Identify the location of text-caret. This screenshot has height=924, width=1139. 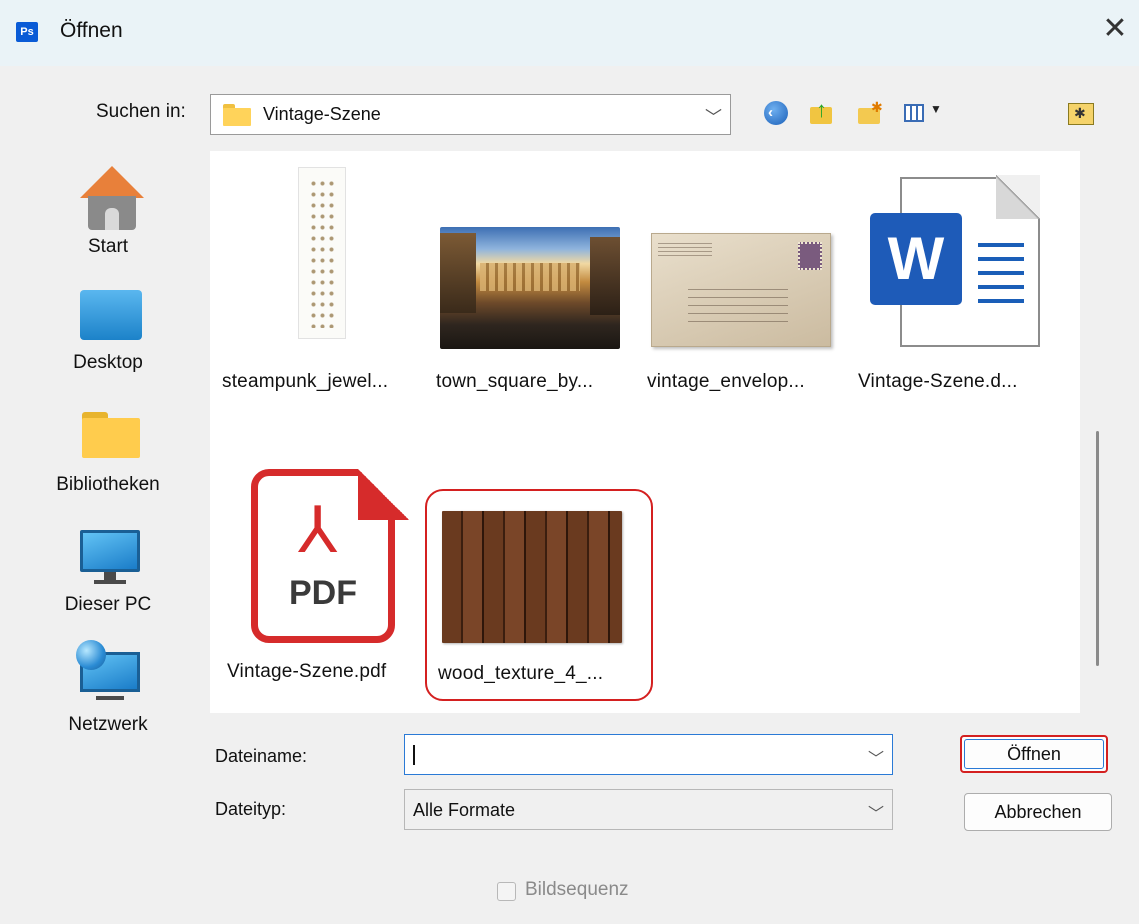
(414, 755).